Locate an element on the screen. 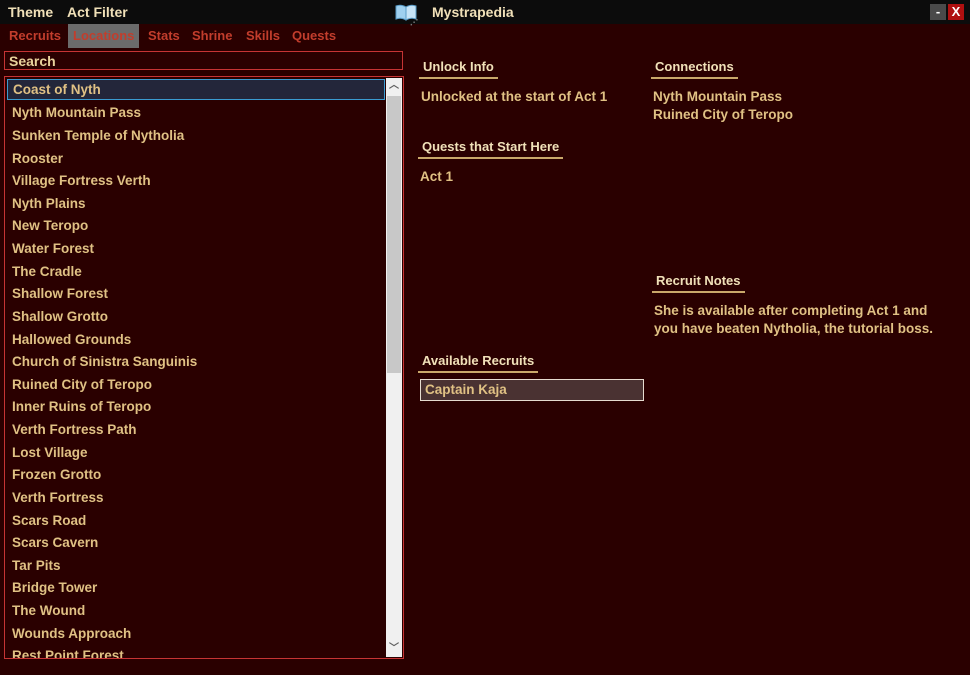 This screenshot has width=970, height=675. tab-shrine: Shrine is located at coordinates (212, 36).